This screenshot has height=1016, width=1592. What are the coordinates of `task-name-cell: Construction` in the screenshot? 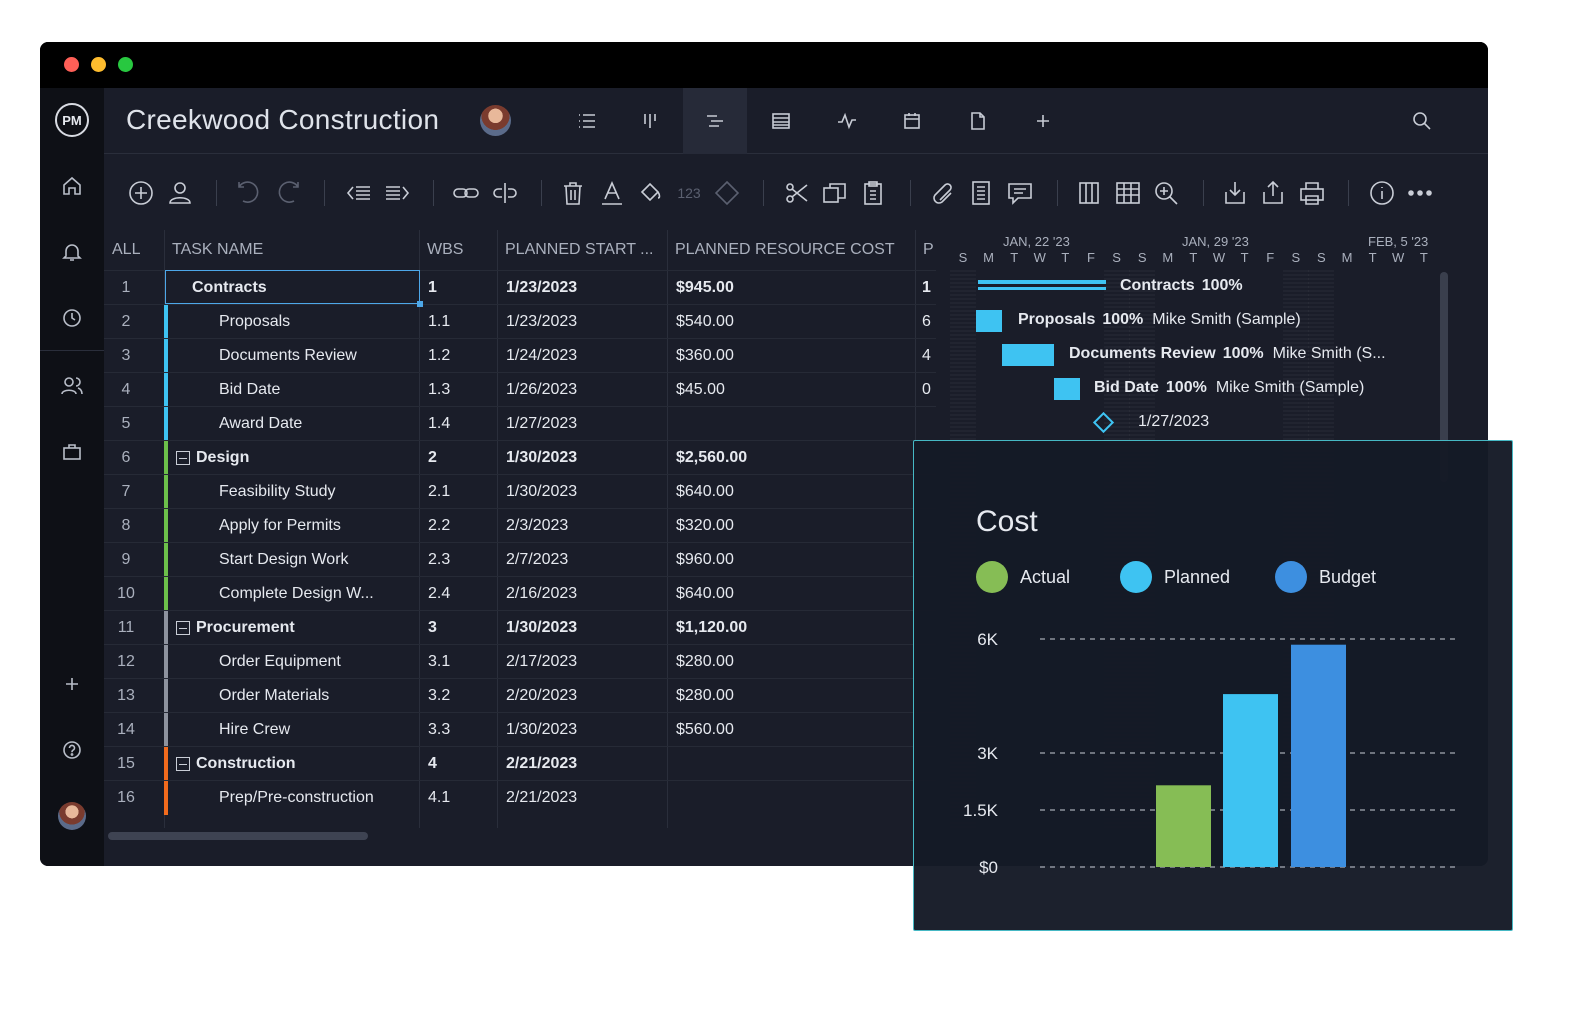 It's located at (291, 764).